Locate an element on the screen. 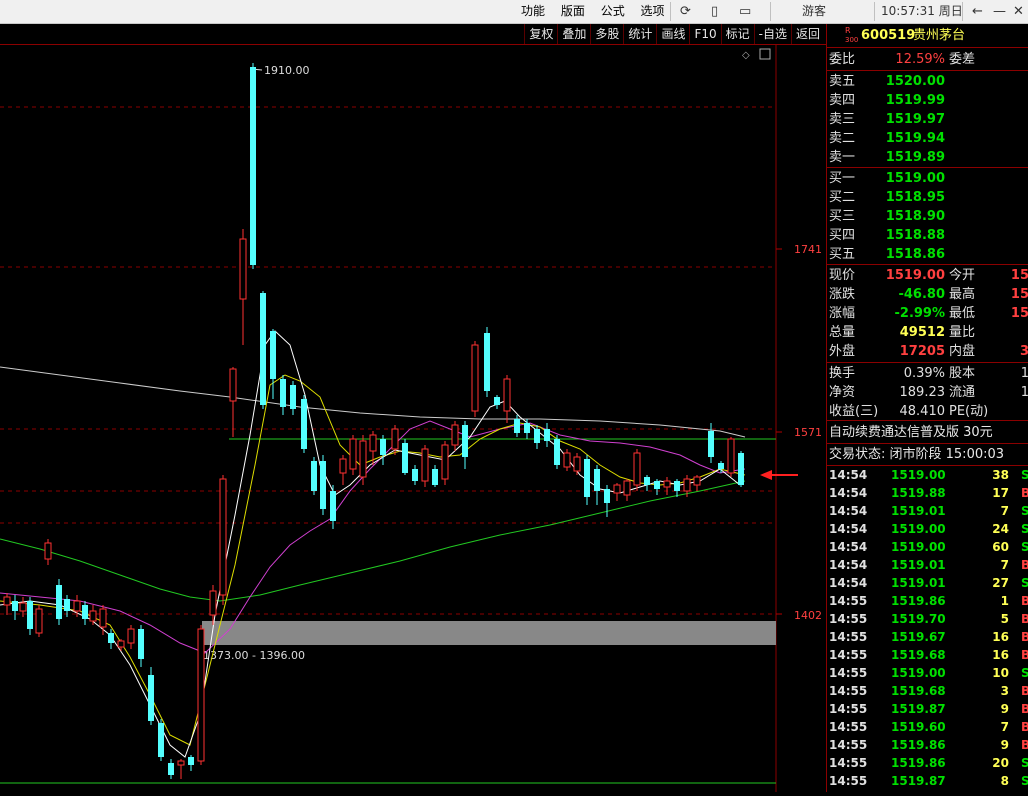  btn-remove-watchlist: -自选 is located at coordinates (772, 34).